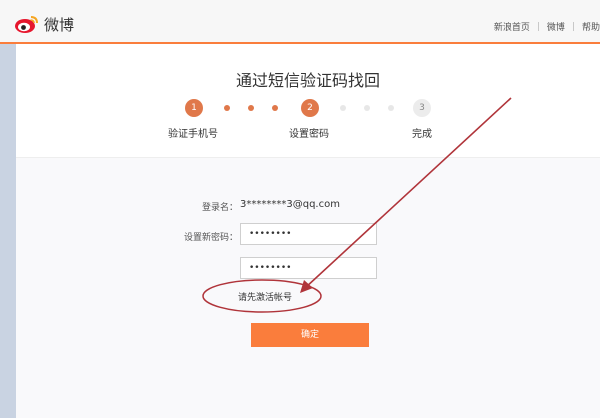 The image size is (600, 418). Describe the element at coordinates (194, 108) in the screenshot. I see `step-1-circle: 1` at that location.